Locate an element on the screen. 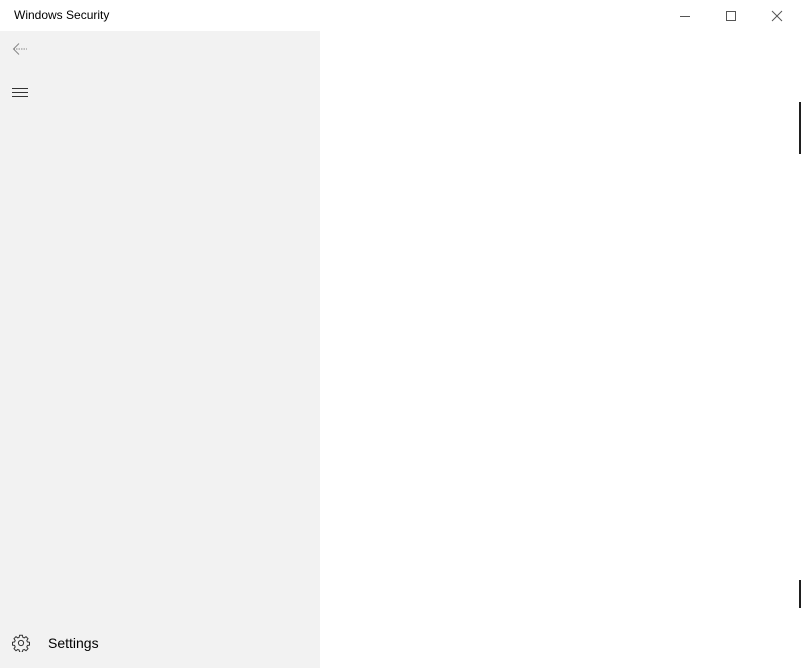 The image size is (801, 668). back-button is located at coordinates (20, 51).